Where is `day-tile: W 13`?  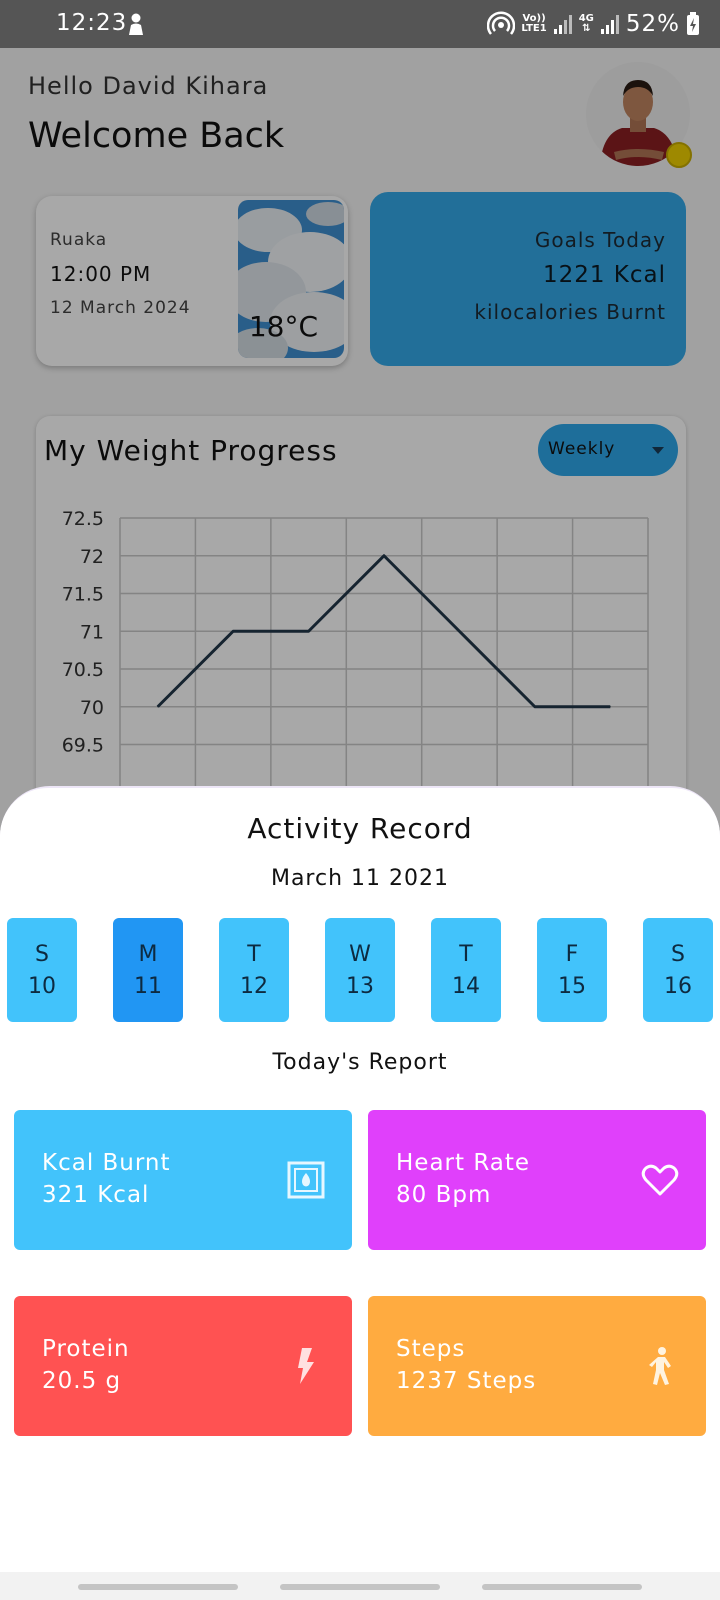 day-tile: W 13 is located at coordinates (360, 970).